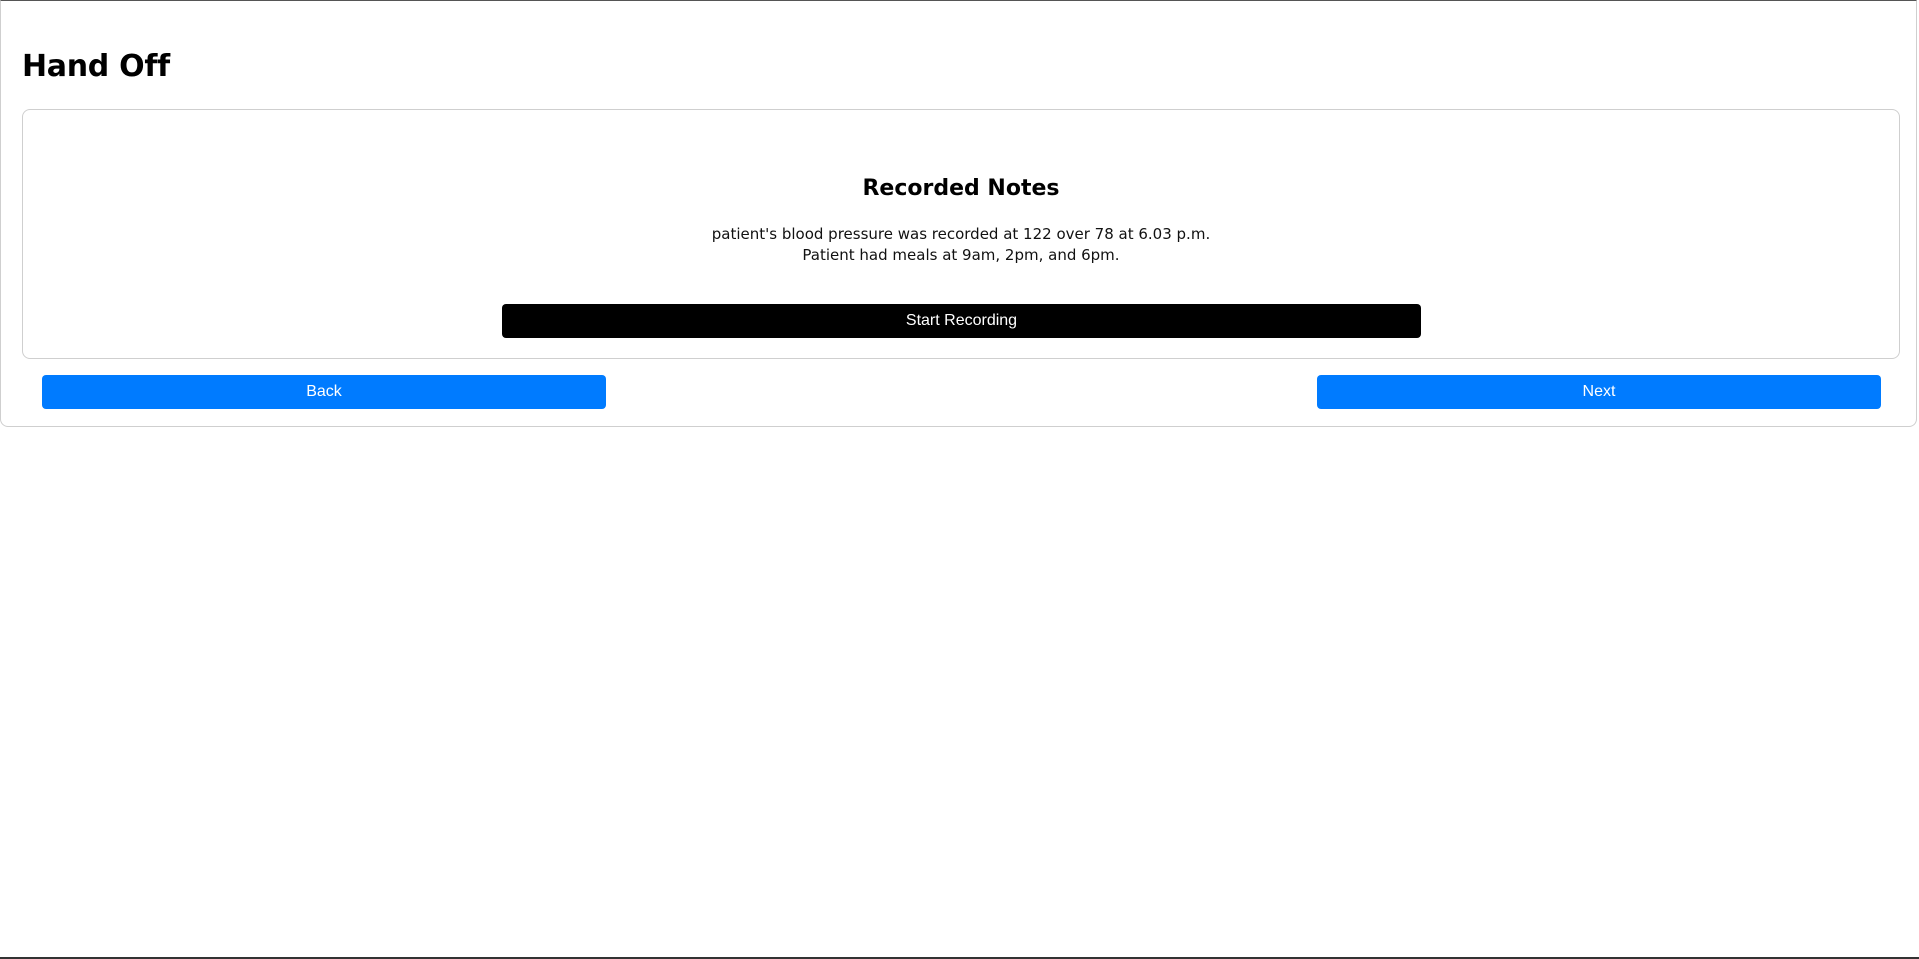 The image size is (1919, 959). I want to click on page-title: Hand Off, so click(96, 66).